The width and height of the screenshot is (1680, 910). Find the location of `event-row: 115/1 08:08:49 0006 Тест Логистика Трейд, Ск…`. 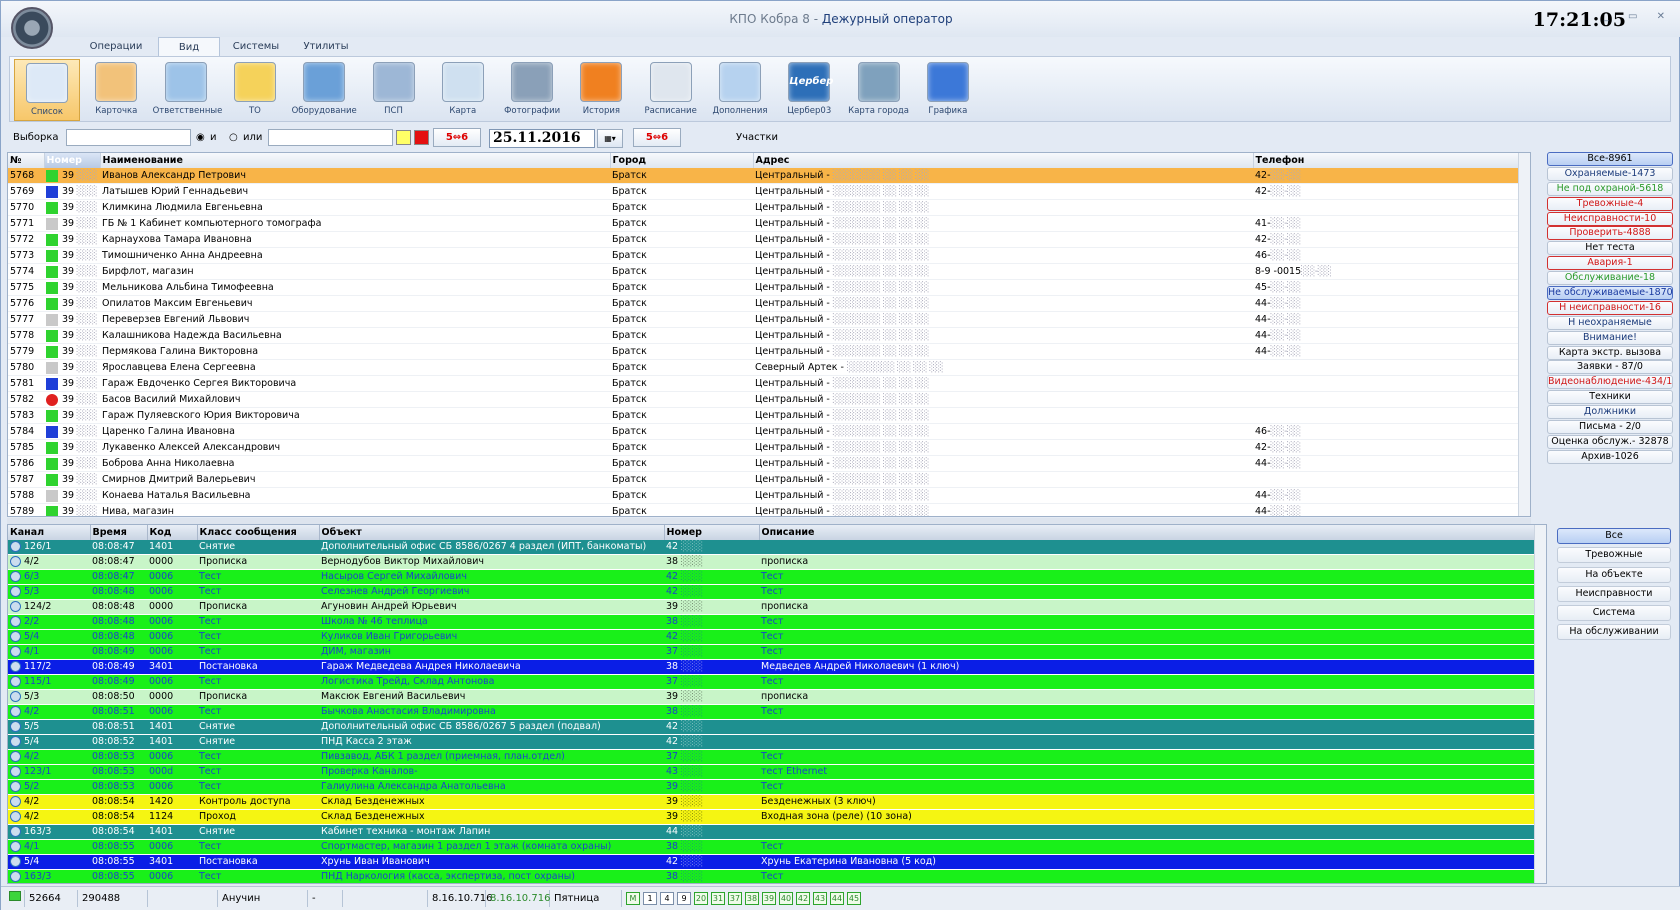

event-row: 115/1 08:08:49 0006 Тест Логистика Трейд, Ск… is located at coordinates (772, 682).